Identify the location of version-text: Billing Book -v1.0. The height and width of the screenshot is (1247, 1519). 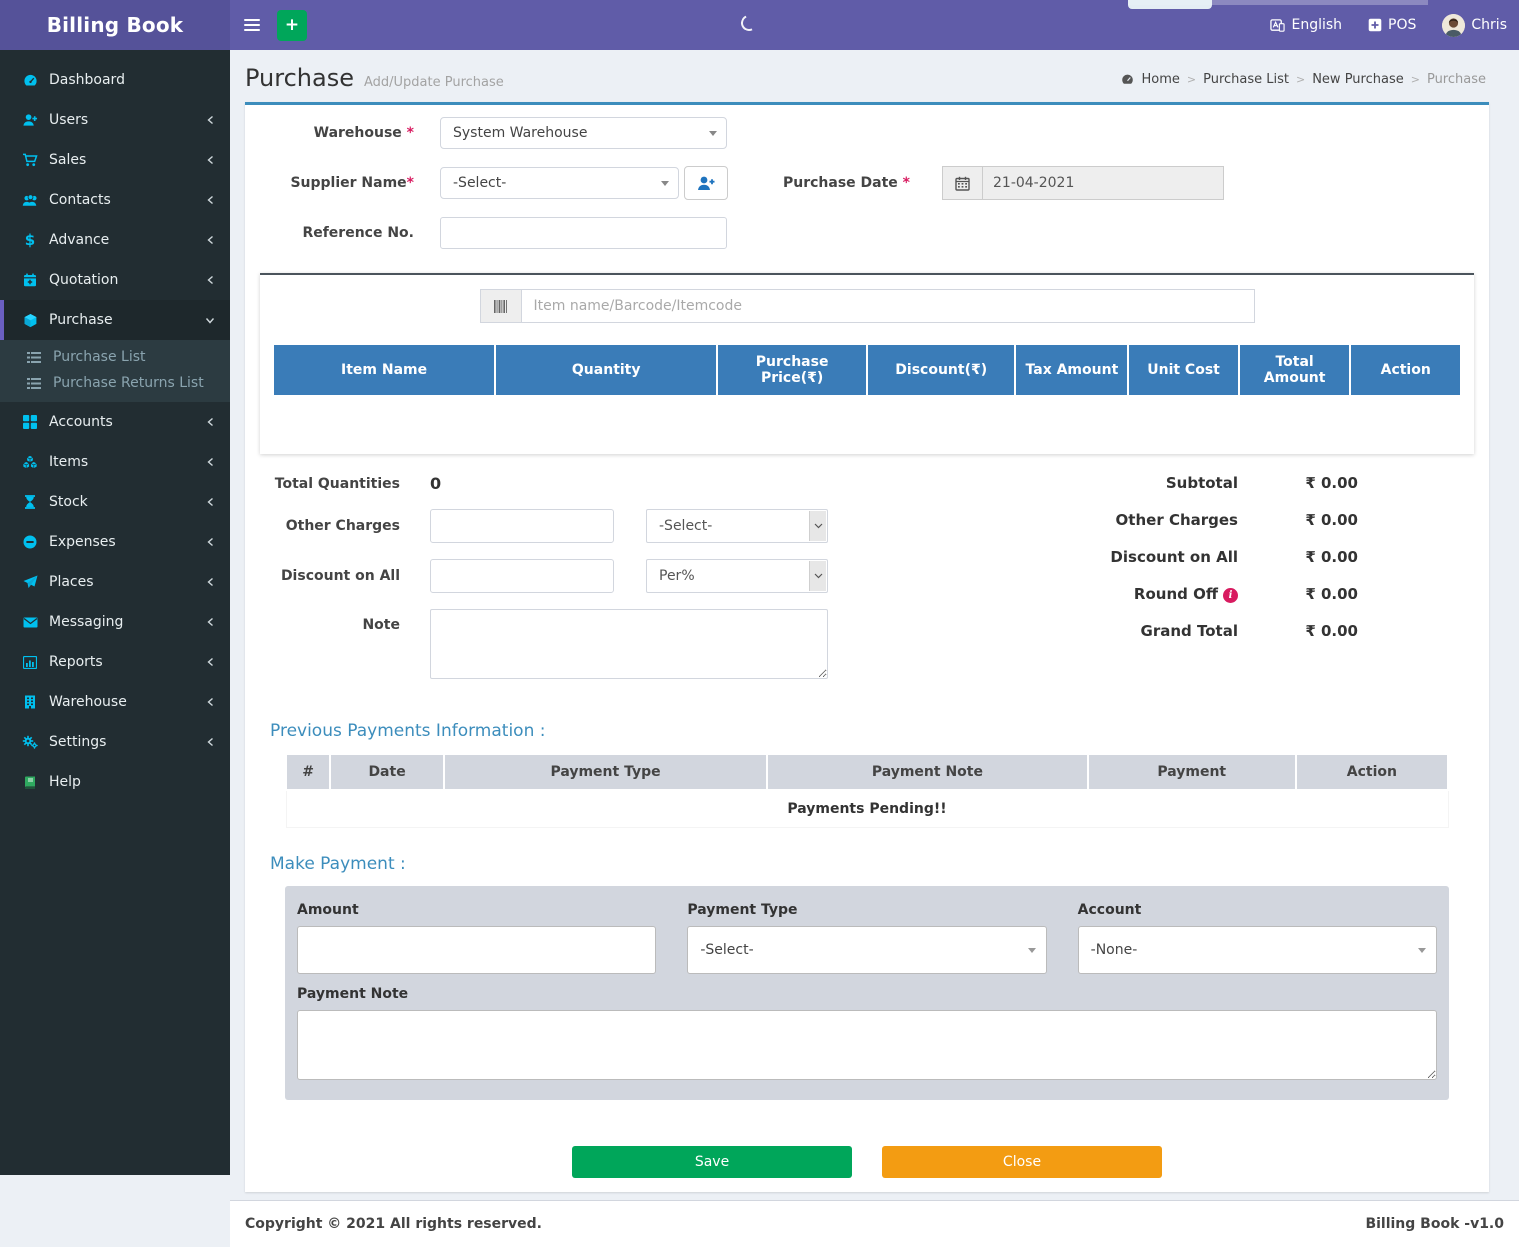
(1434, 1224).